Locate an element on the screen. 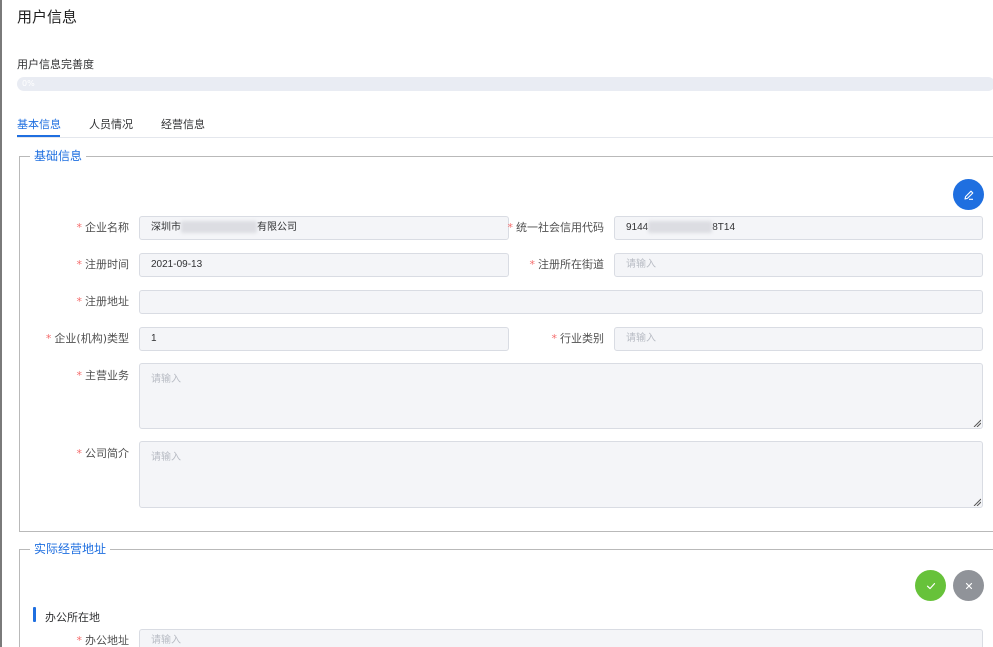 The width and height of the screenshot is (993, 647). main-business-placeholder: 请输入 is located at coordinates (166, 379).